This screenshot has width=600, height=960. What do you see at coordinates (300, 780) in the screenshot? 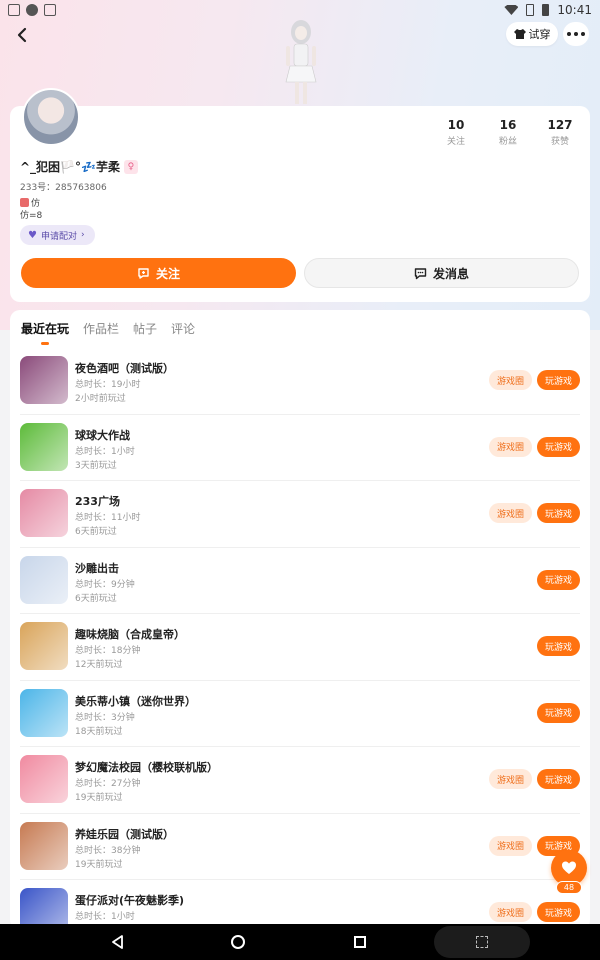
I see `game-row: 梦幻魔法校园（樱校联机版） 总时长：27分钟 19天前玩过 游戏圈 玩游戏` at bounding box center [300, 780].